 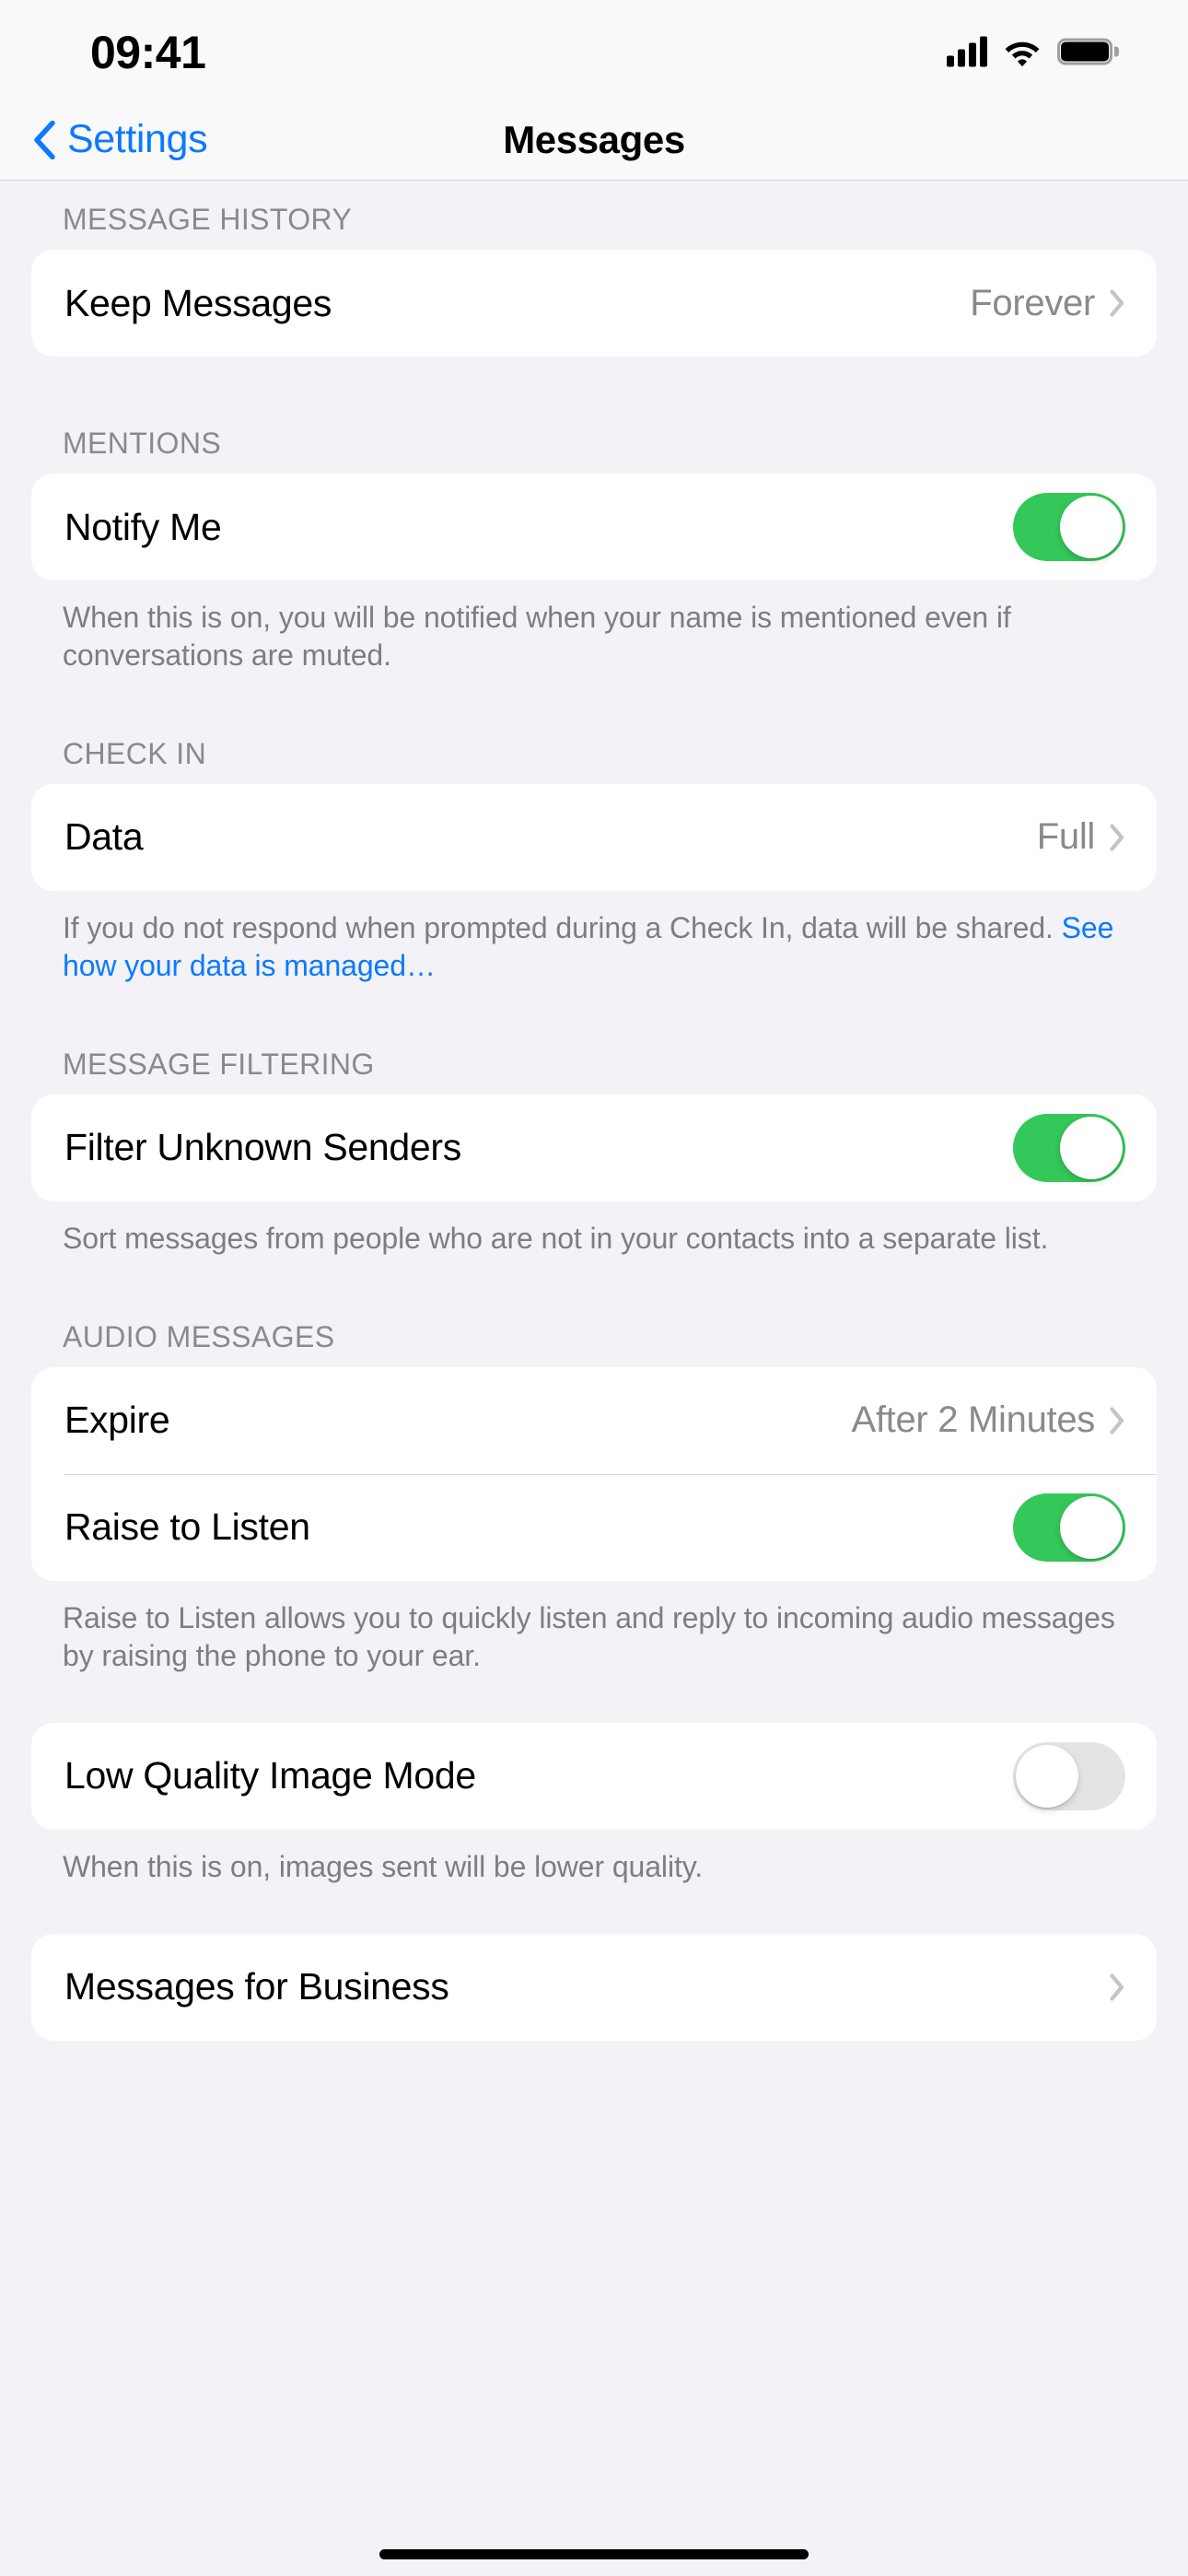 I want to click on row-messages-for-business: Messages for Business, so click(x=594, y=1987).